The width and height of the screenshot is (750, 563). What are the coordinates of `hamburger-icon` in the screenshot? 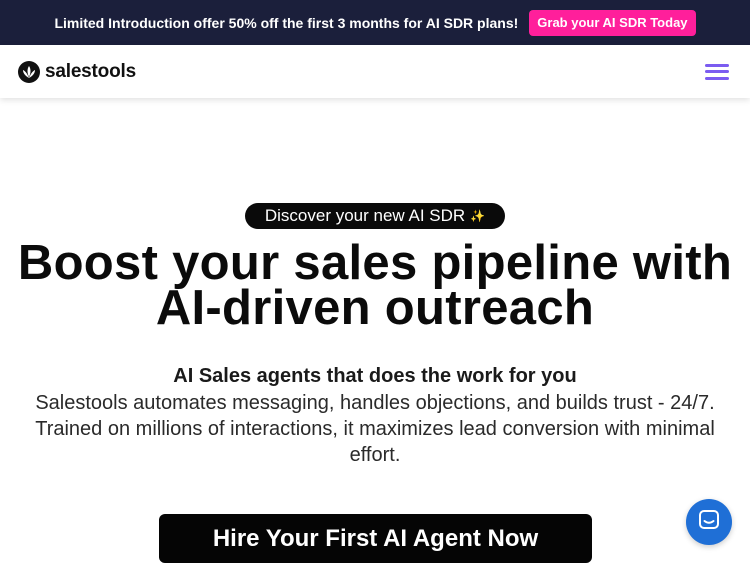 It's located at (717, 72).